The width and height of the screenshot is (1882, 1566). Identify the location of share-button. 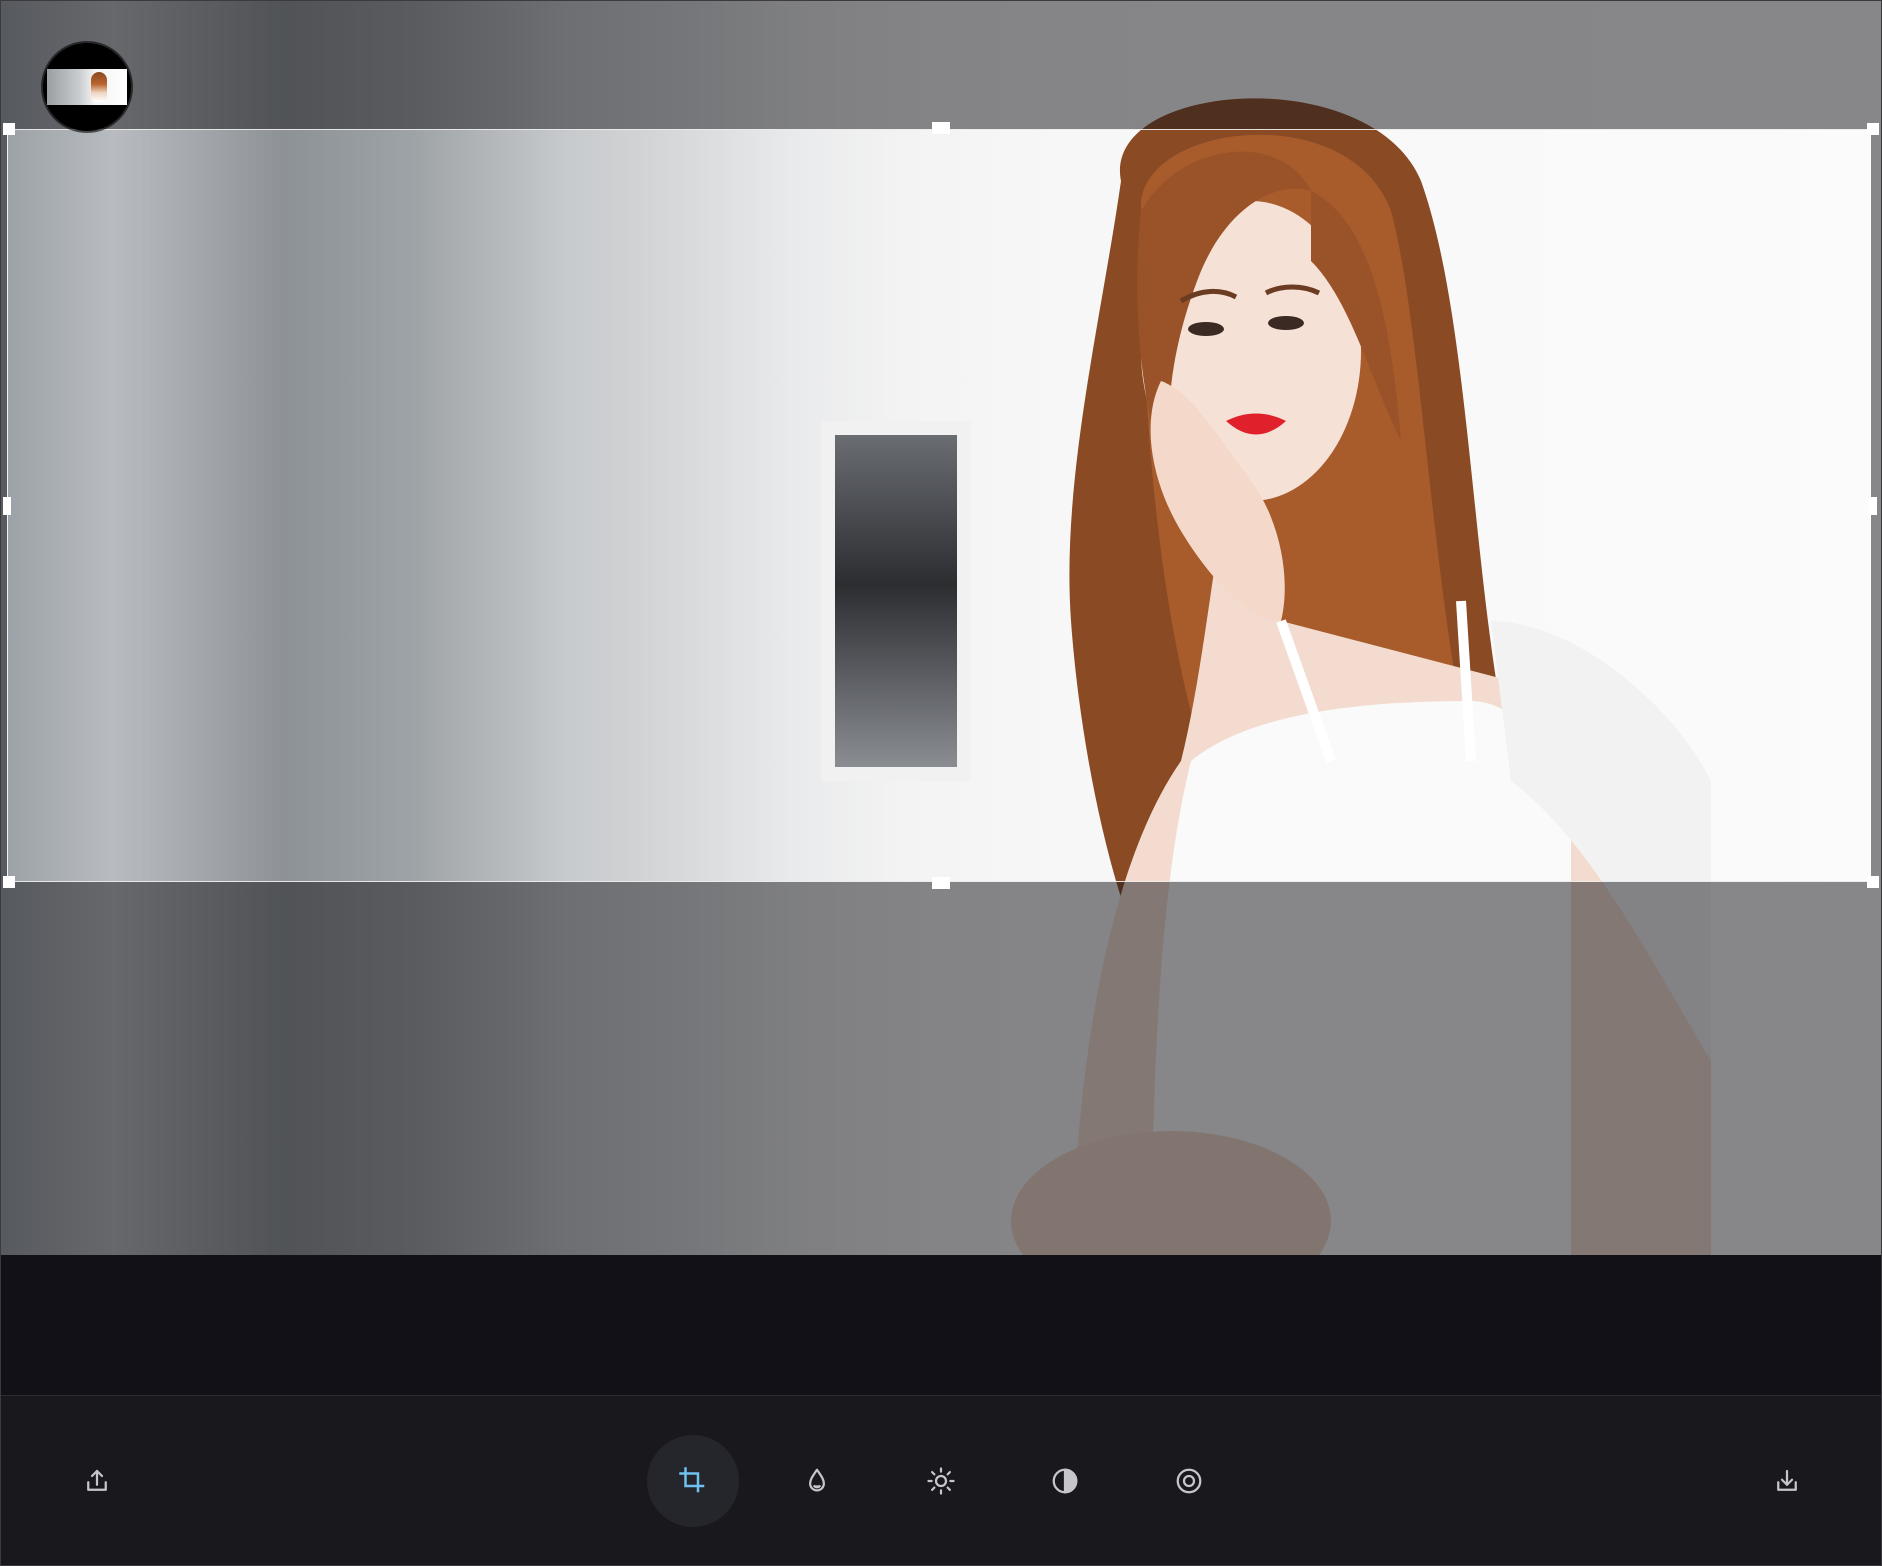
(97, 1481).